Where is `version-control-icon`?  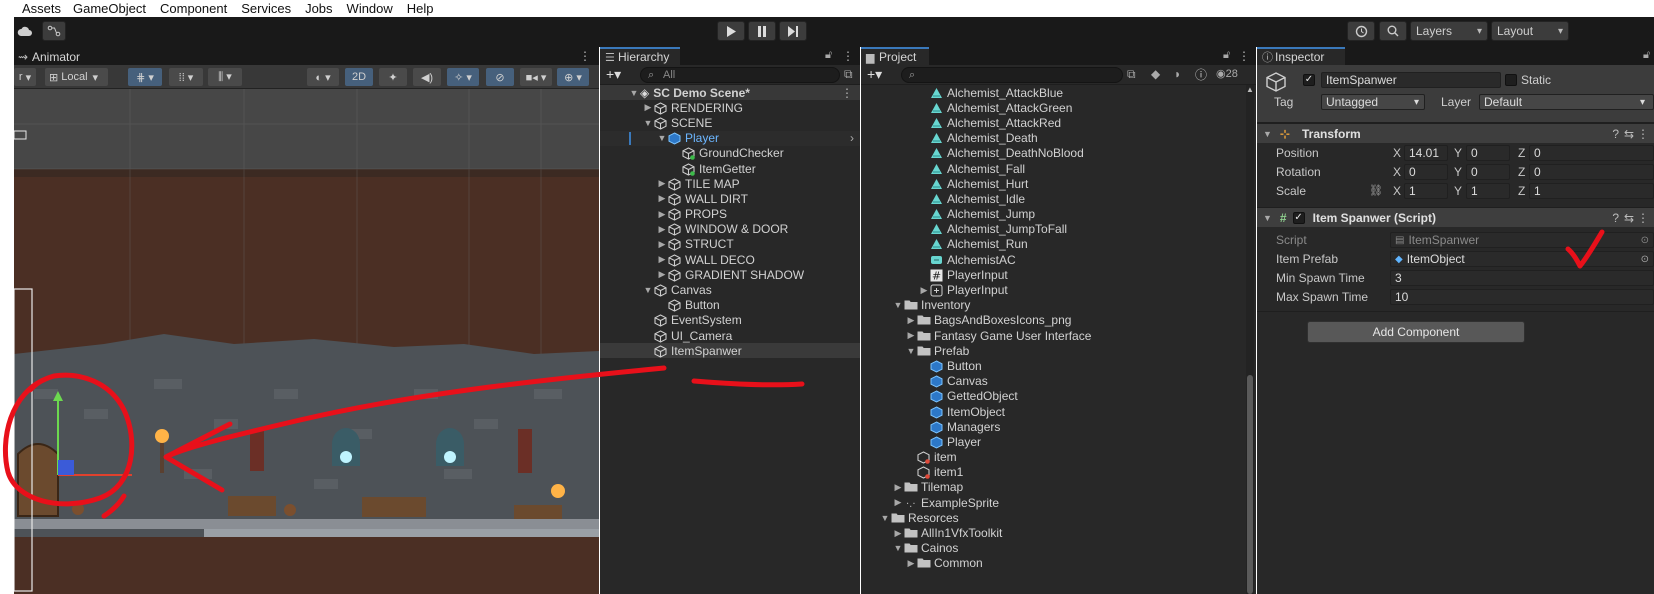 version-control-icon is located at coordinates (54, 31).